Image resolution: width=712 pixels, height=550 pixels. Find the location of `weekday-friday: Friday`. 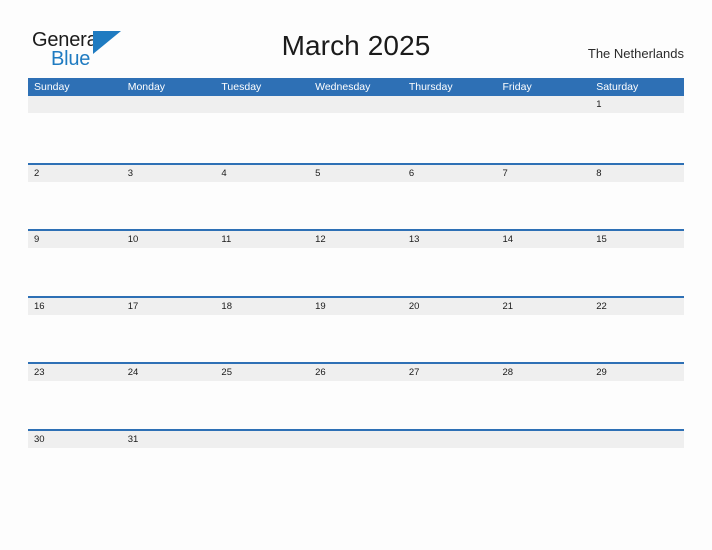

weekday-friday: Friday is located at coordinates (517, 87).